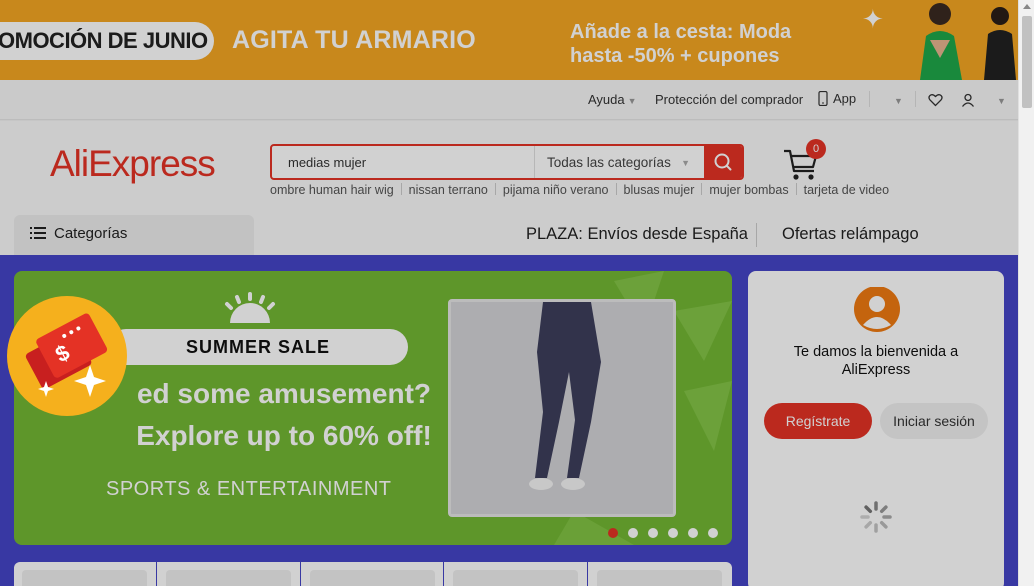  I want to click on sparkle-icon: ✦, so click(873, 19).